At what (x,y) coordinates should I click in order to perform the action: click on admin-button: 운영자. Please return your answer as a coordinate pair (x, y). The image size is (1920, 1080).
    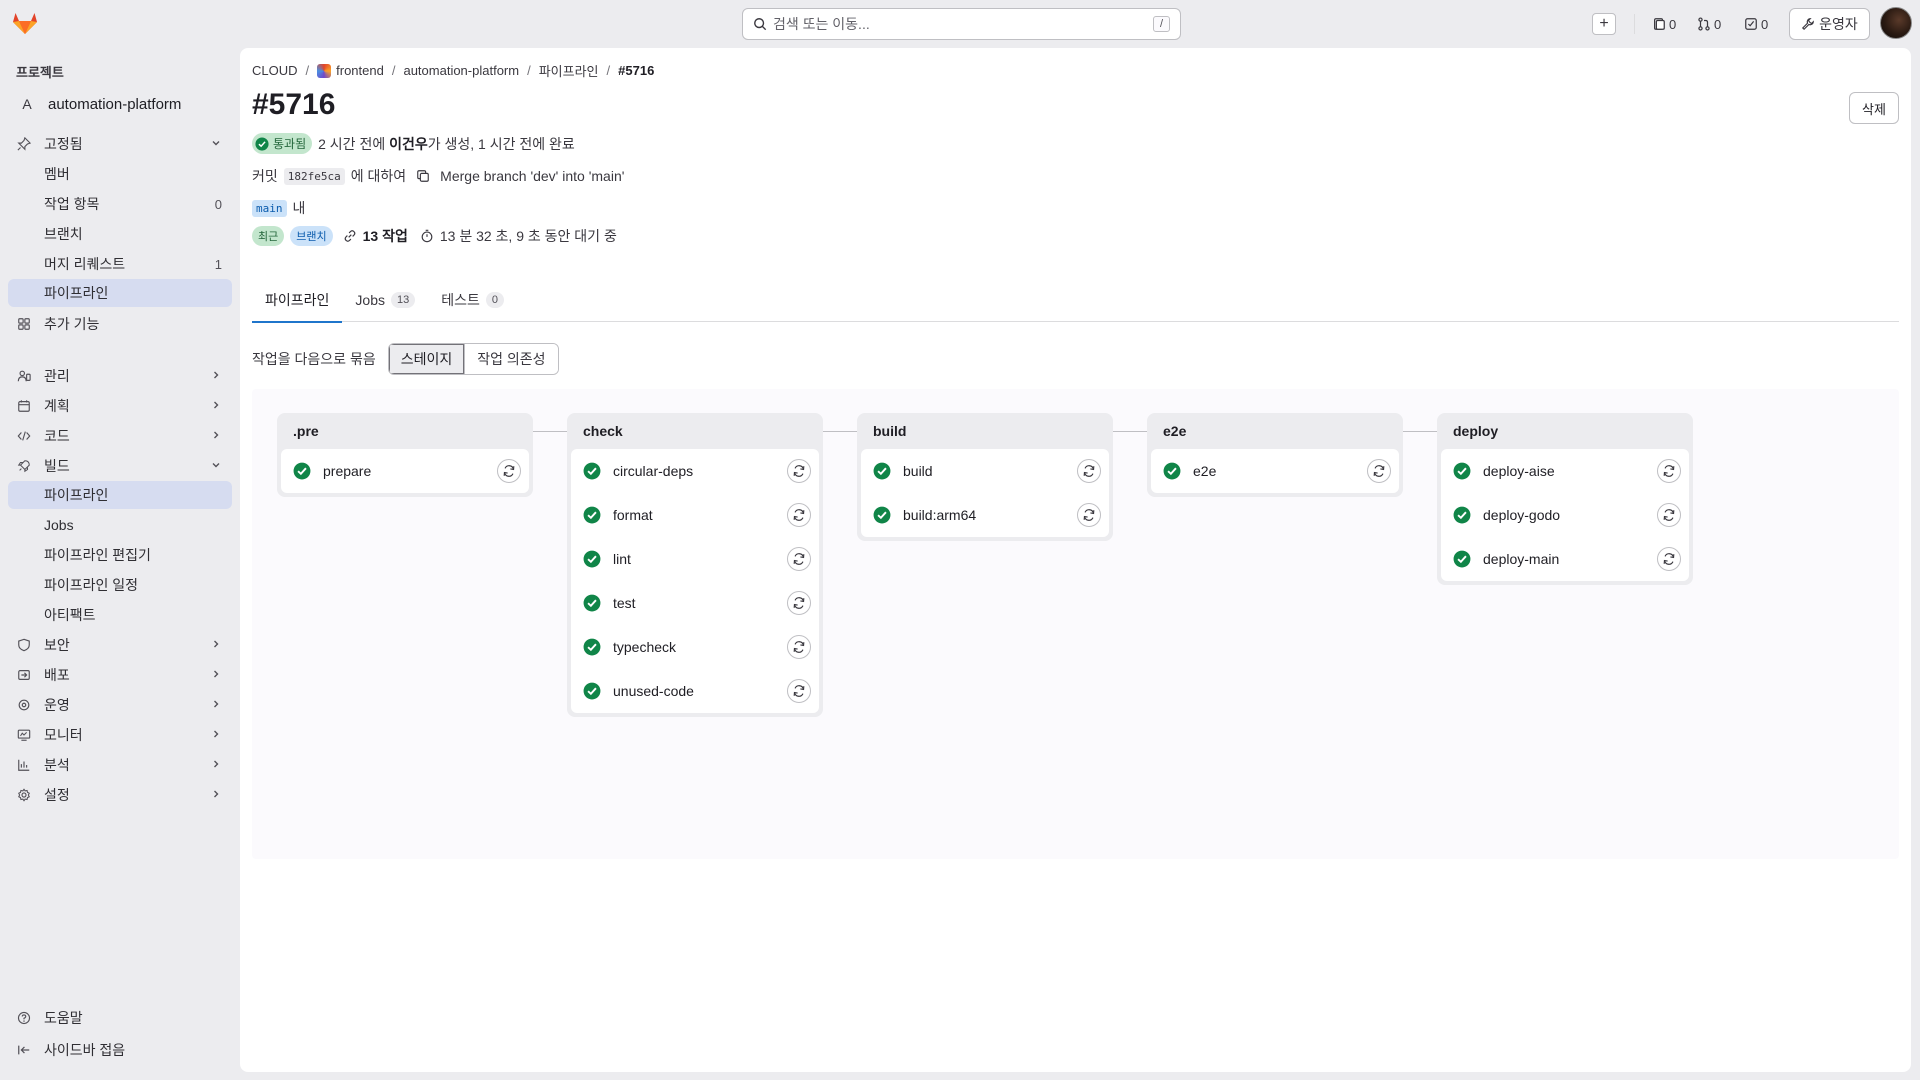
    Looking at the image, I should click on (1829, 24).